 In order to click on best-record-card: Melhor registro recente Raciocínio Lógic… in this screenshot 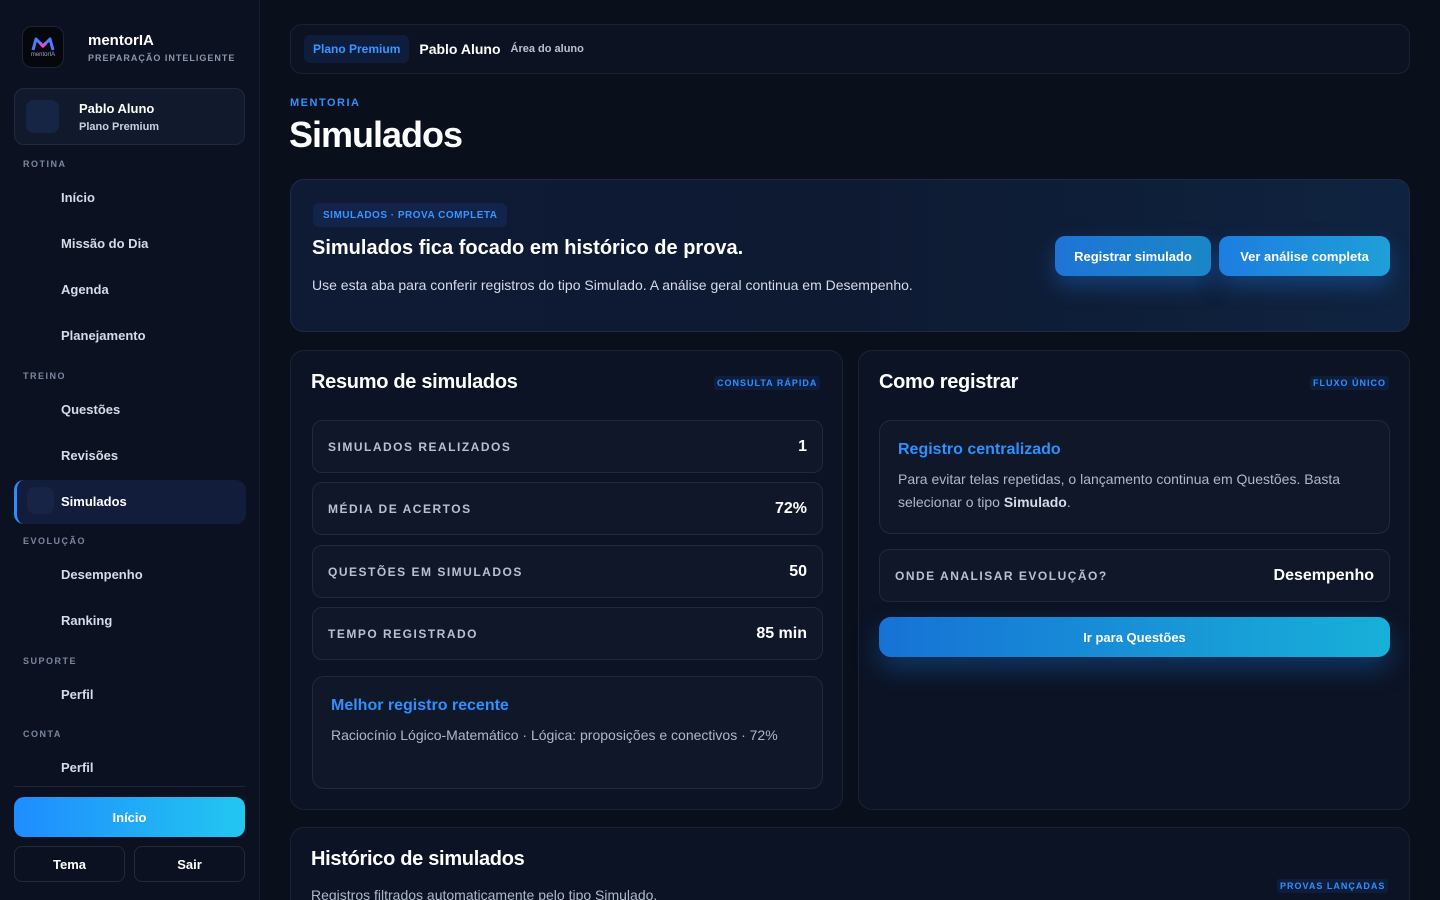, I will do `click(567, 732)`.